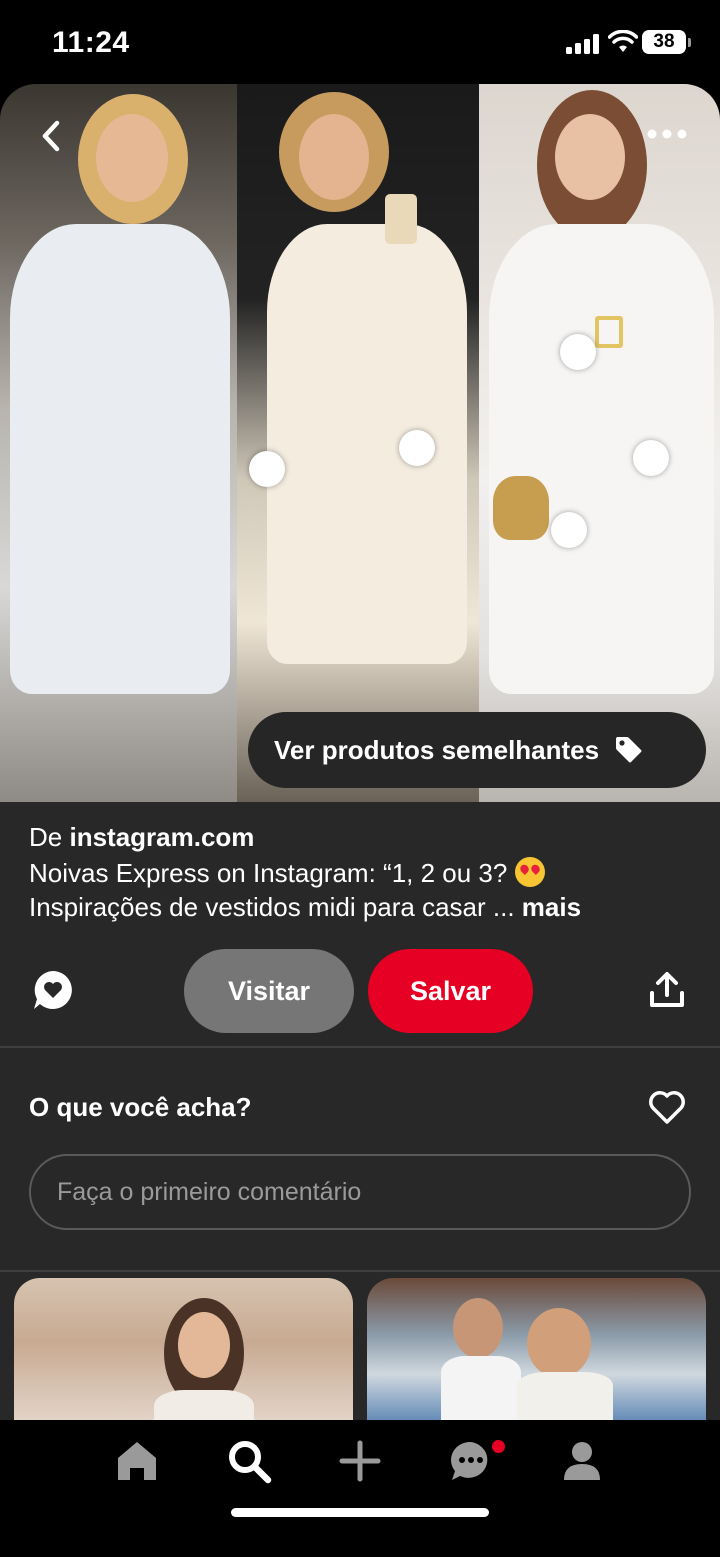  I want to click on similar-products-label: Ver produtos semelhantes, so click(437, 749).